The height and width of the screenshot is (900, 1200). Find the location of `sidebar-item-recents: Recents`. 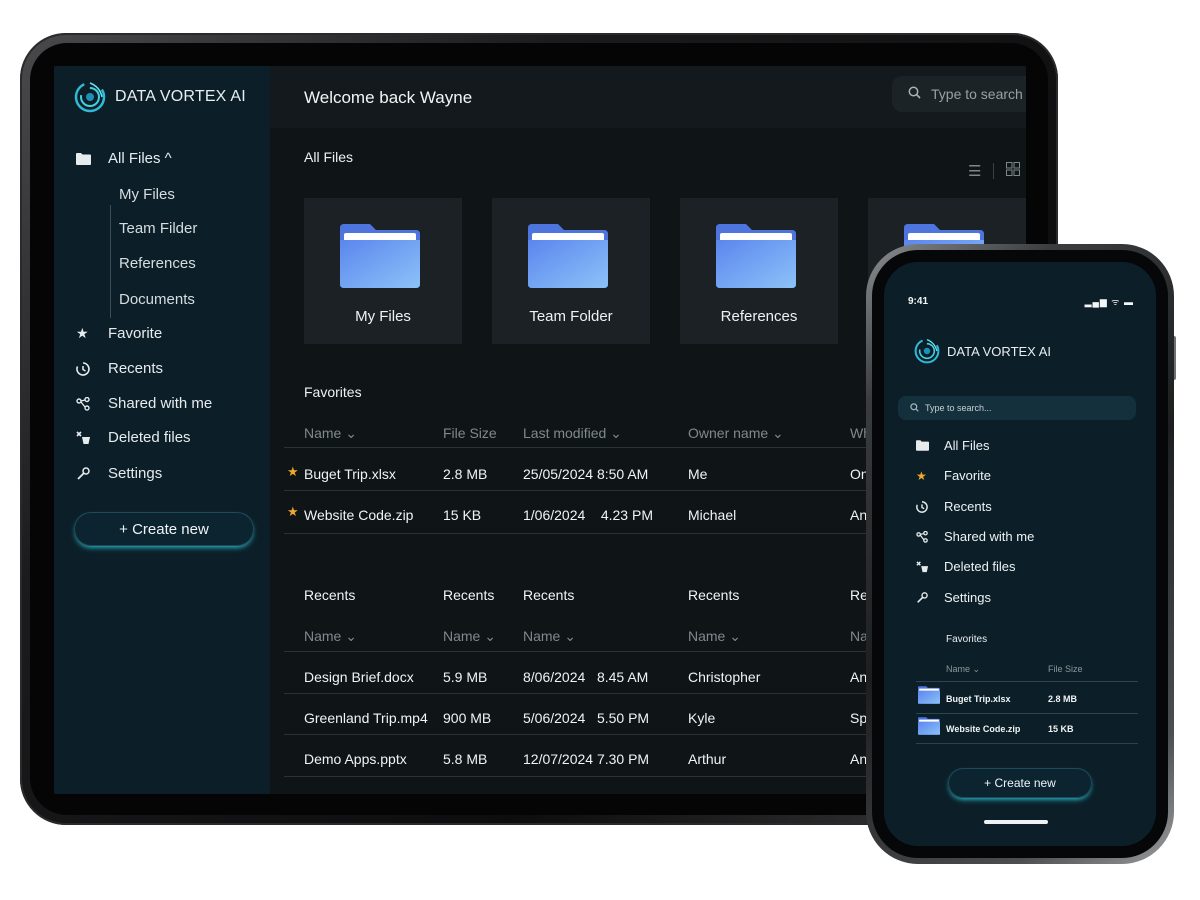

sidebar-item-recents: Recents is located at coordinates (119, 368).